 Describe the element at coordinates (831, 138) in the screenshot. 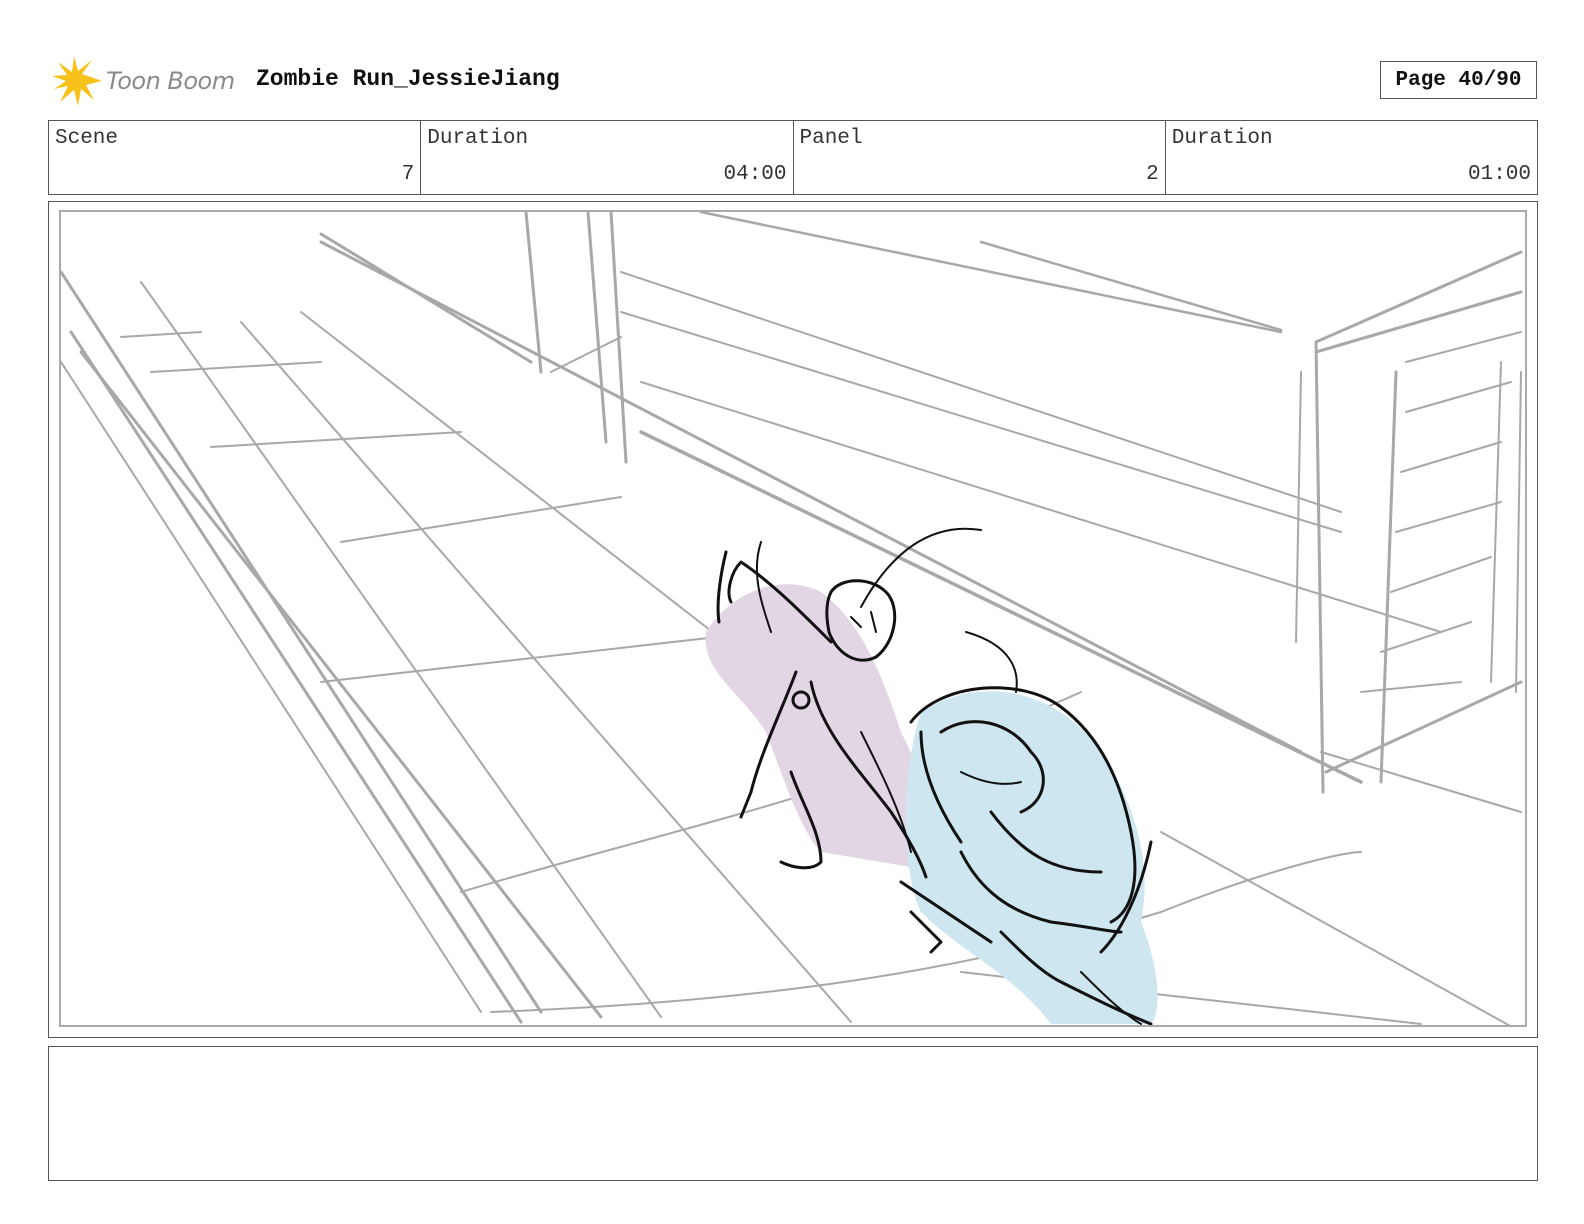

I see `panel-label: Panel` at that location.